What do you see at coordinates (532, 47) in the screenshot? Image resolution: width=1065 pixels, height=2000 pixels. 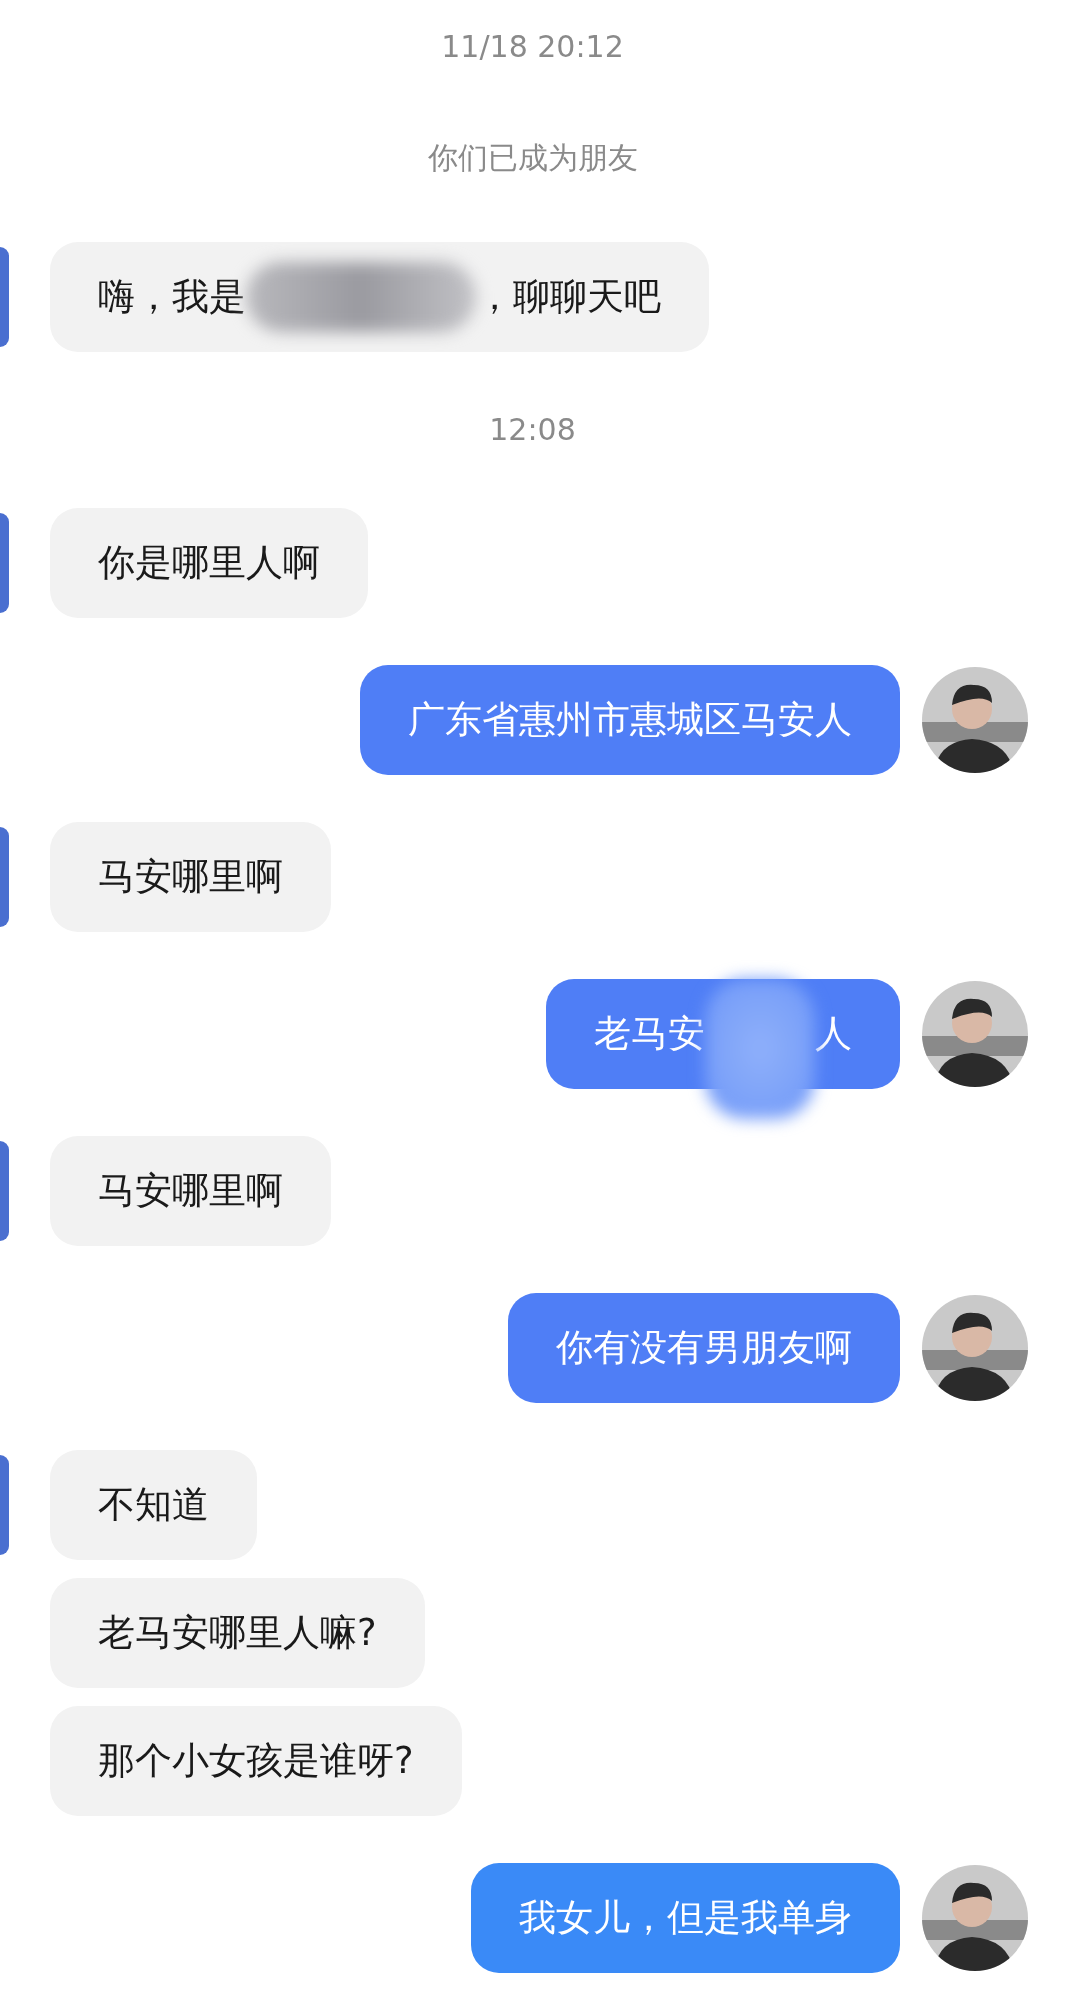 I see `timestamp: 11/18 20:12` at bounding box center [532, 47].